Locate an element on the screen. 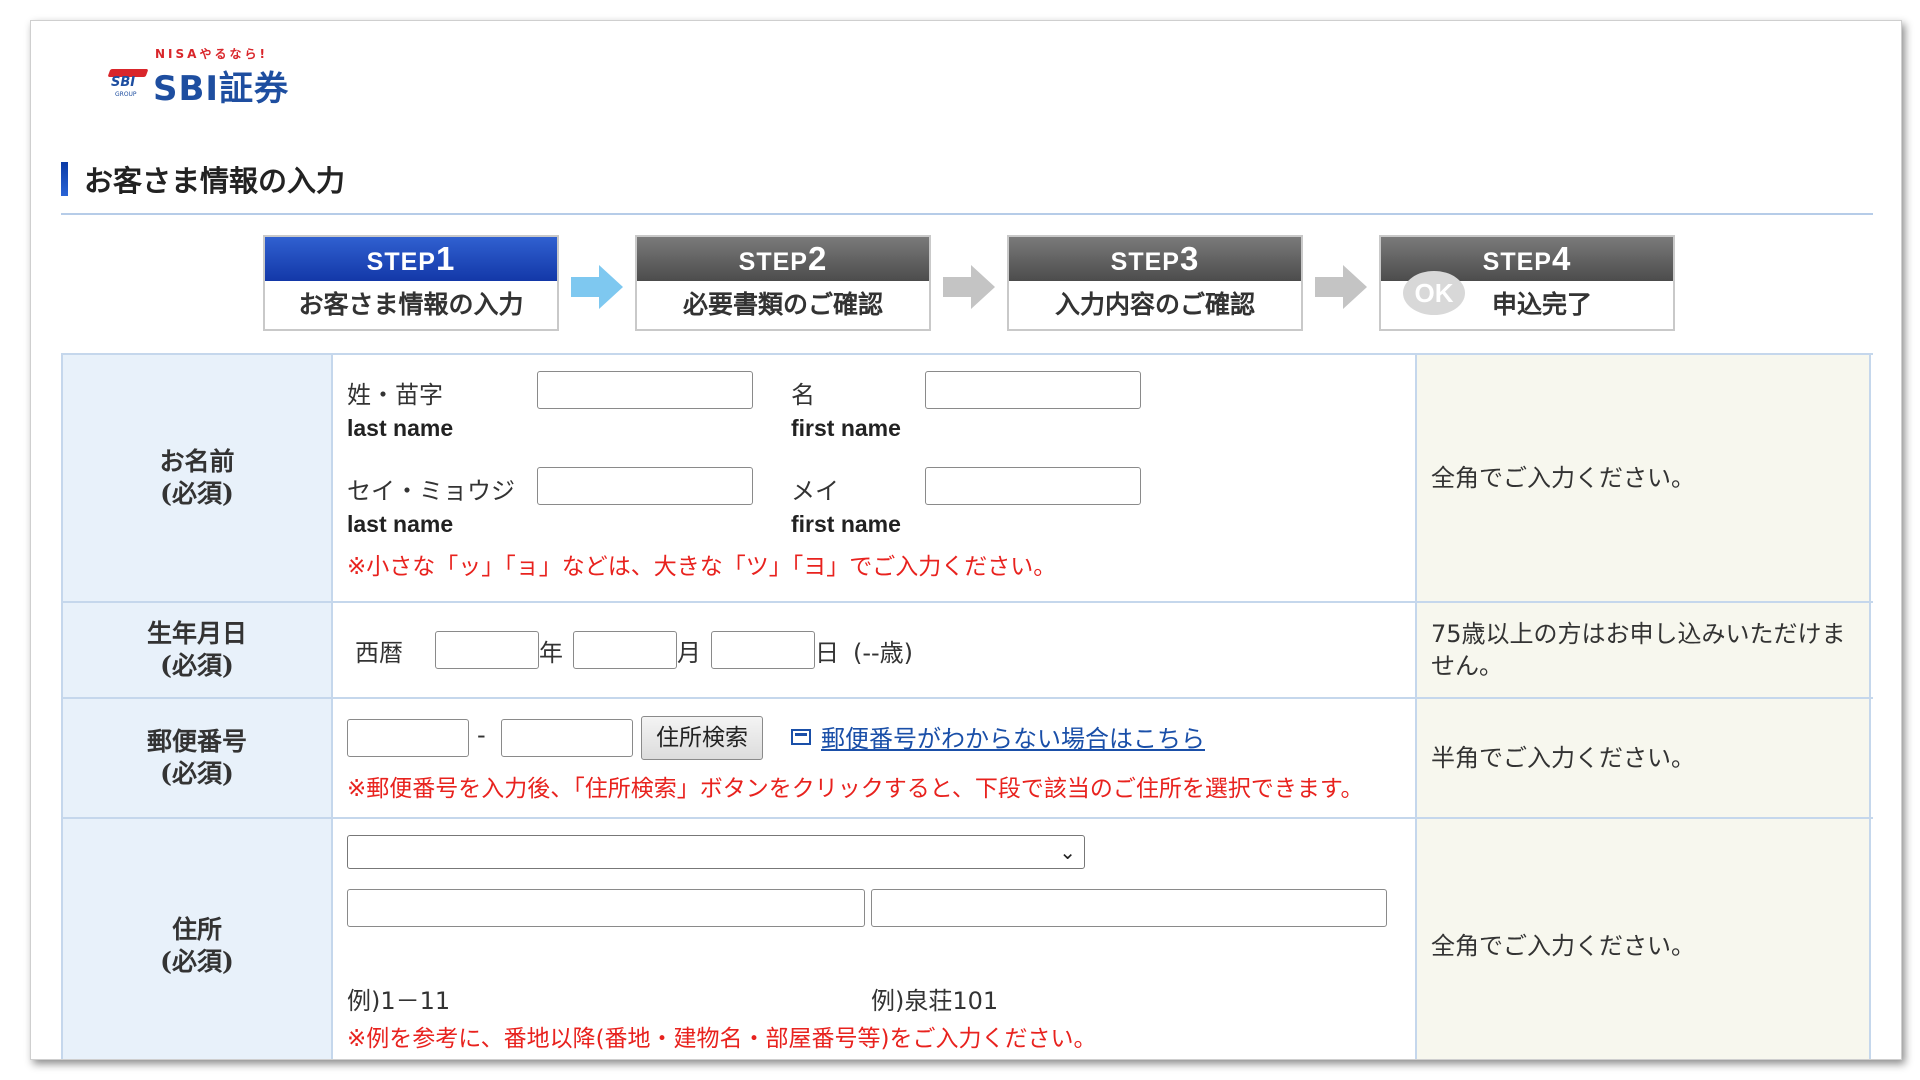 This screenshot has width=1920, height=1080. birth-header: 生年月日 is located at coordinates (196, 633).